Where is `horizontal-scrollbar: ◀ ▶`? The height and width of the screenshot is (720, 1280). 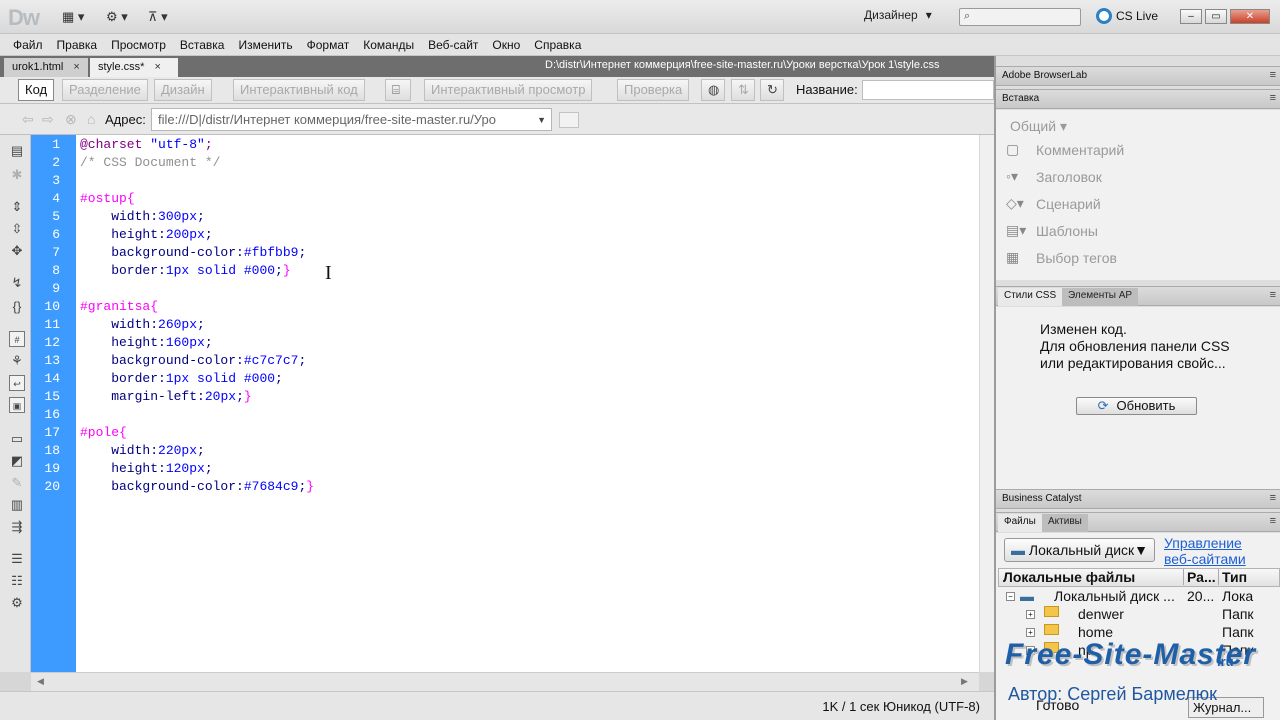
horizontal-scrollbar: ◀ ▶ is located at coordinates (505, 681).